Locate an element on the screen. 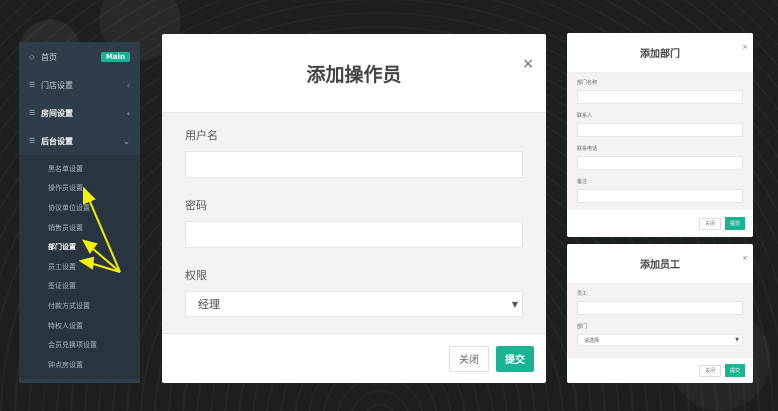 The image size is (778, 411). modal-header: 添加操作员 × is located at coordinates (354, 73).